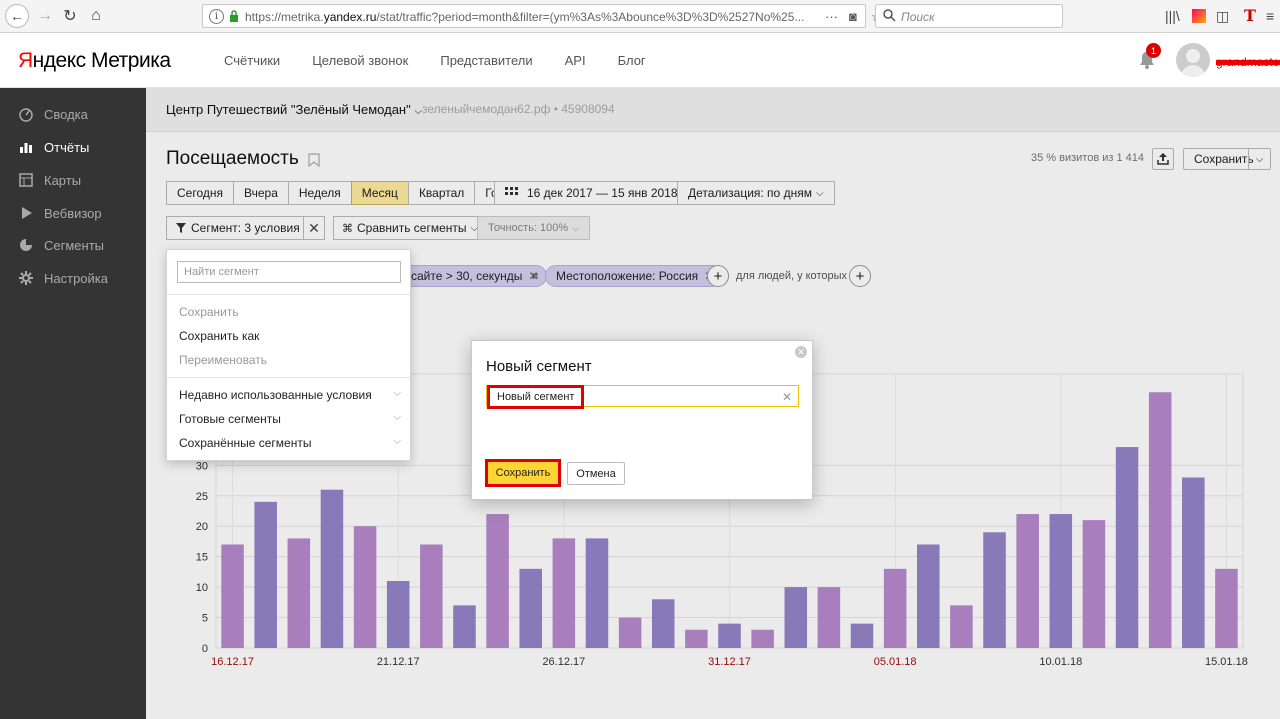  I want to click on menu-save-as: Сохранить как, so click(219, 336).